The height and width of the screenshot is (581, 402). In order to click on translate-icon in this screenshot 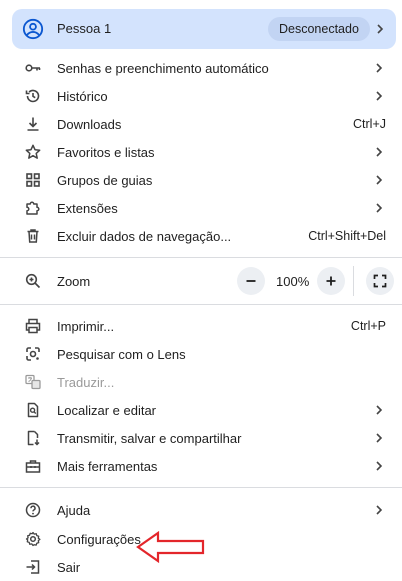, I will do `click(33, 382)`.